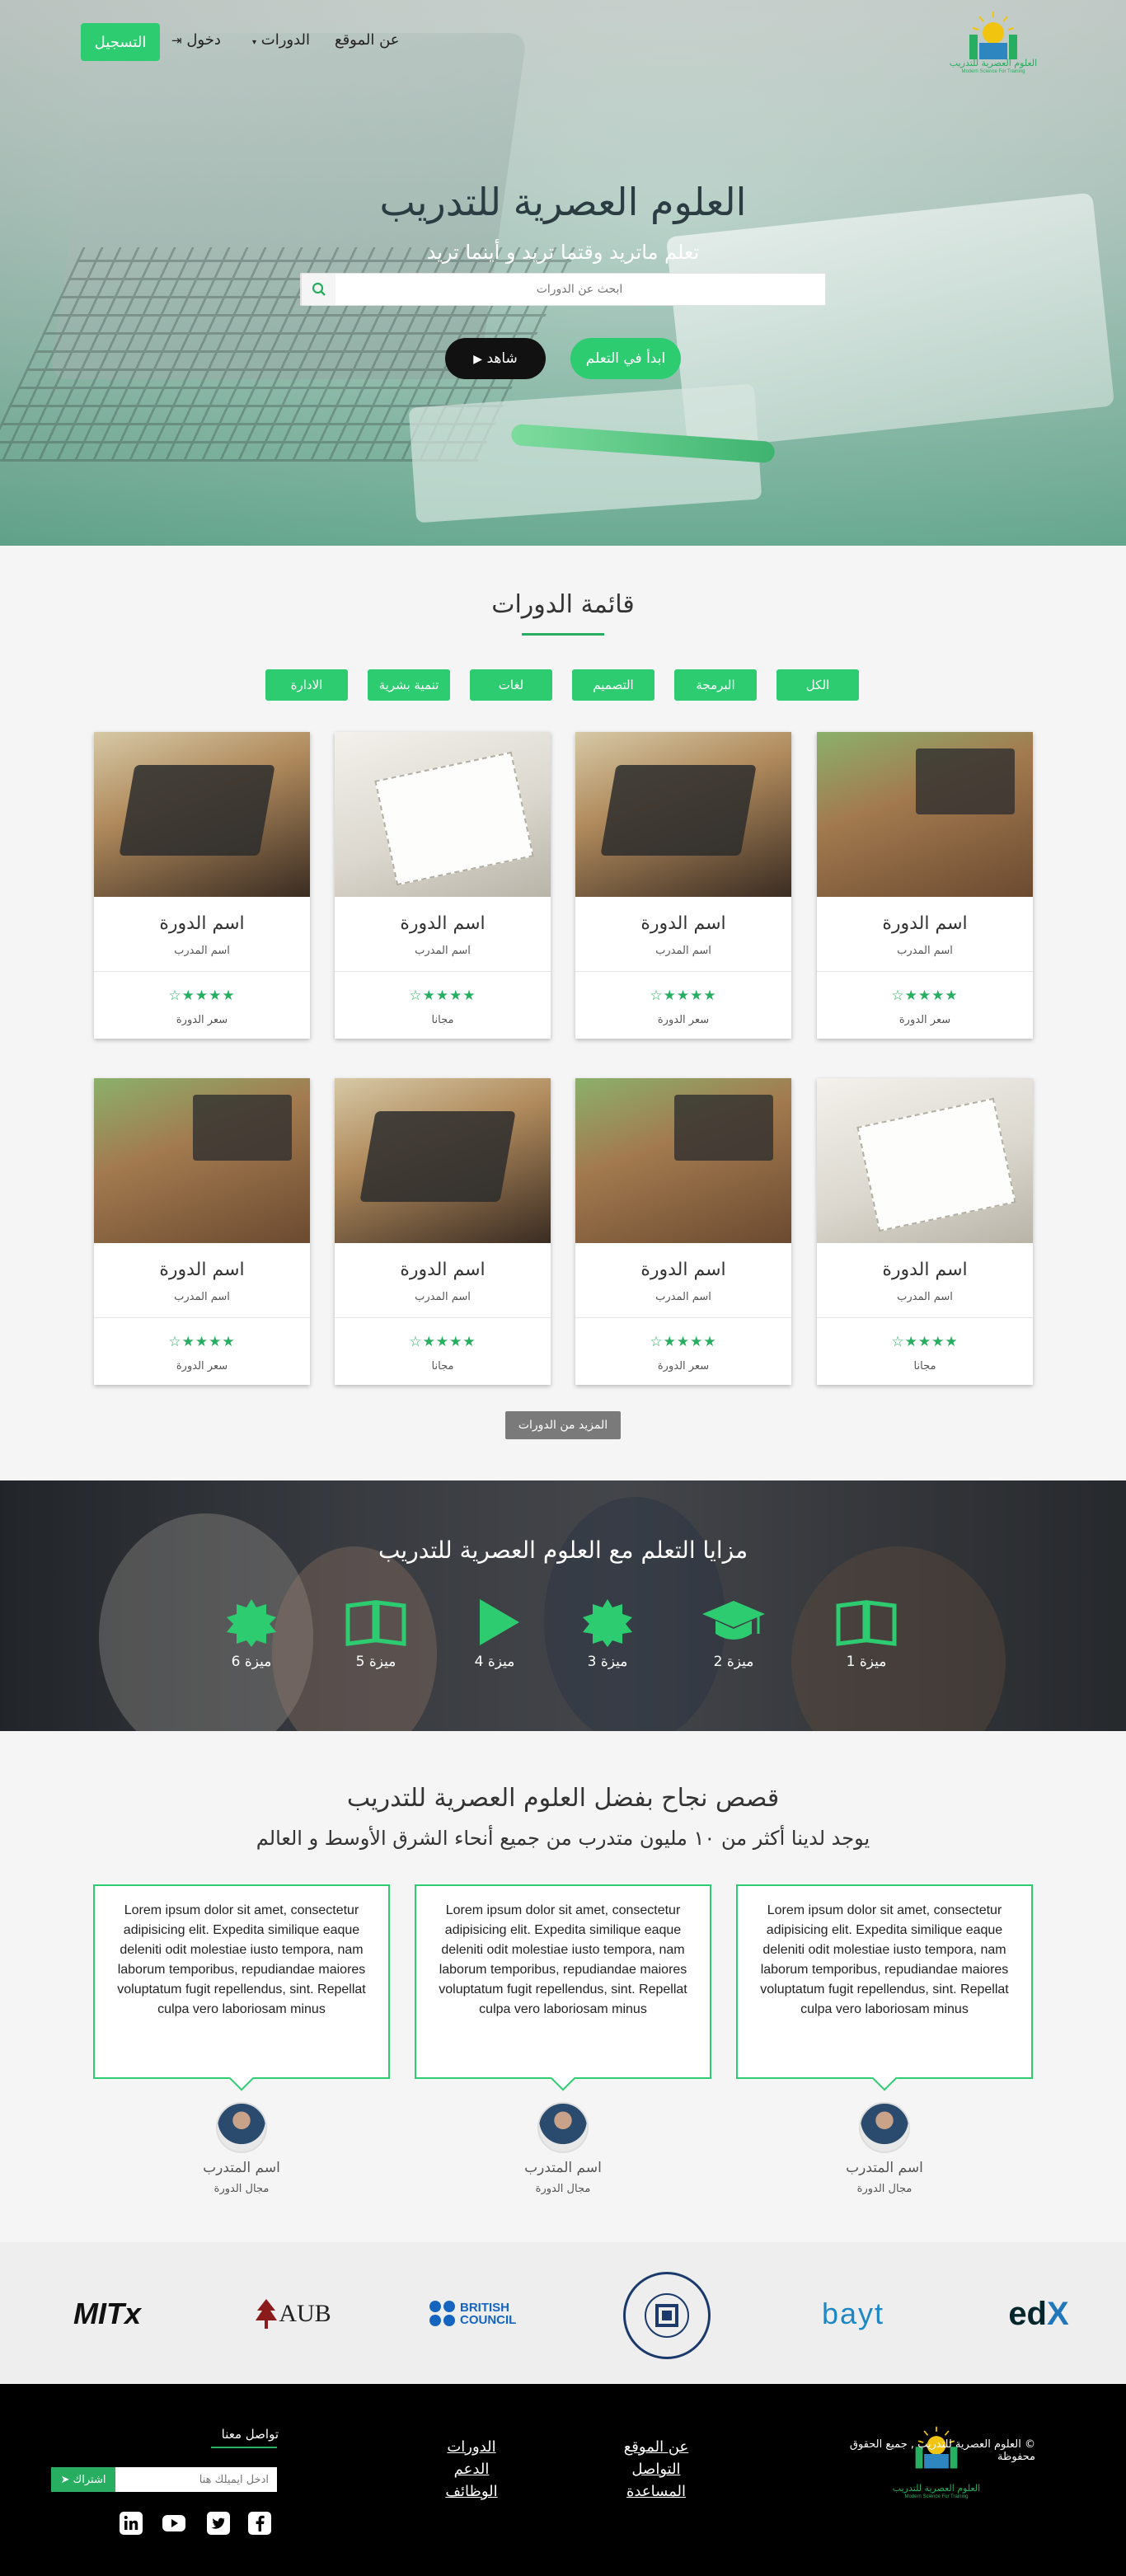 The image size is (1126, 2576). I want to click on watch-button: شاهد ▶, so click(495, 358).